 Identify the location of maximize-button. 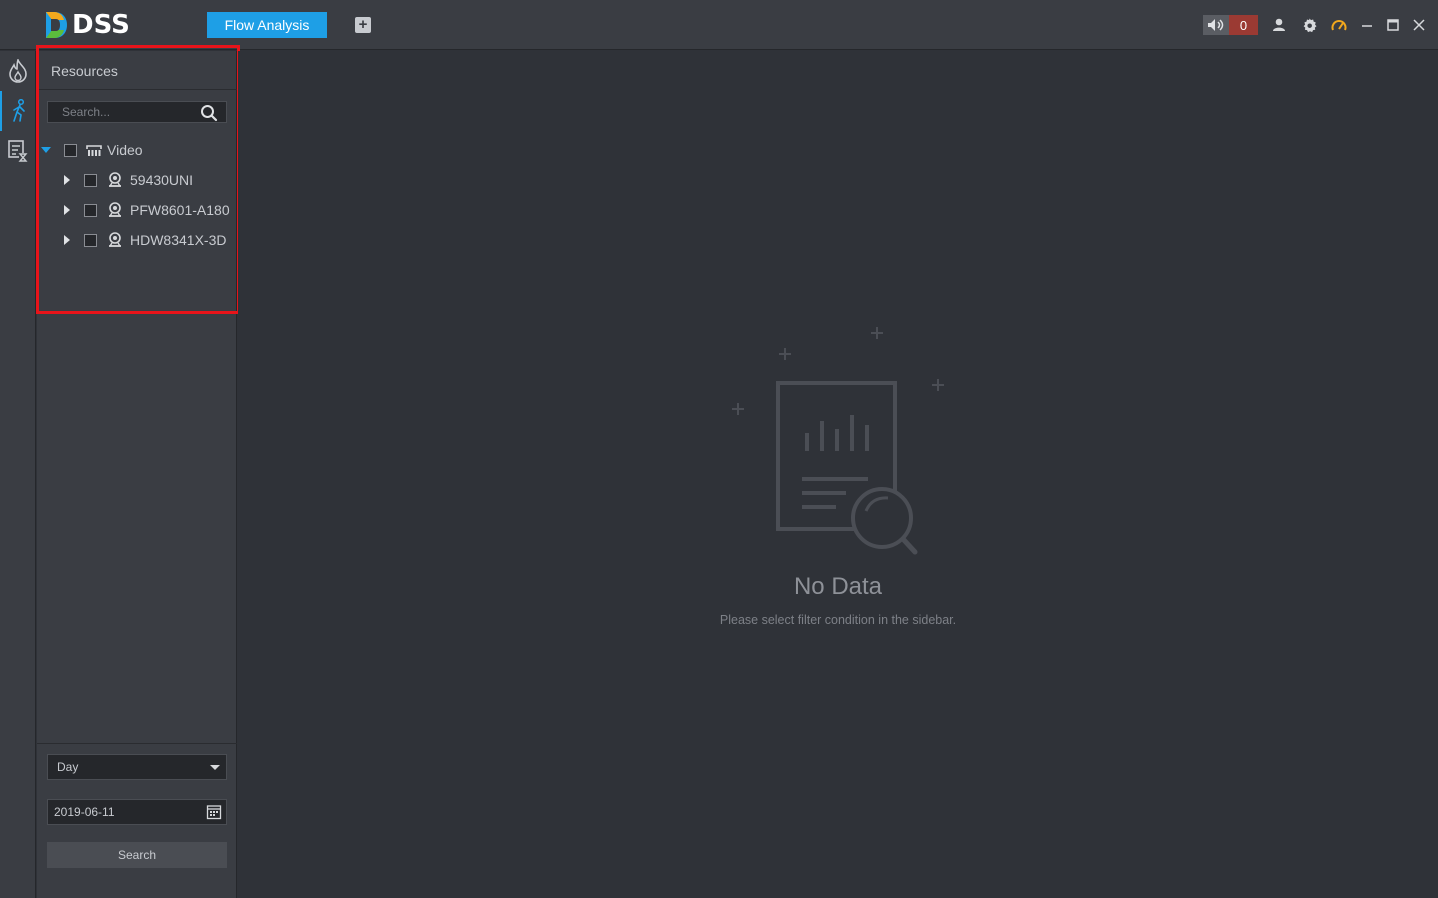
(1393, 25).